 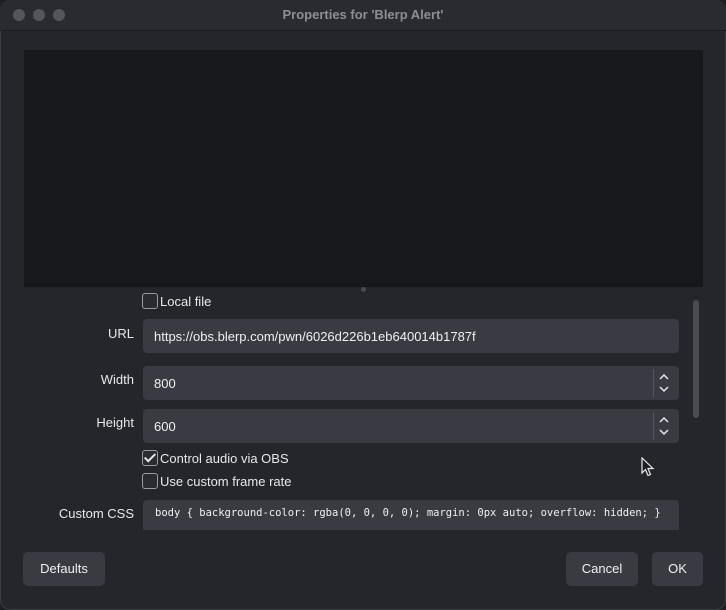 What do you see at coordinates (96, 513) in the screenshot?
I see `custom-css-label: Custom CSS` at bounding box center [96, 513].